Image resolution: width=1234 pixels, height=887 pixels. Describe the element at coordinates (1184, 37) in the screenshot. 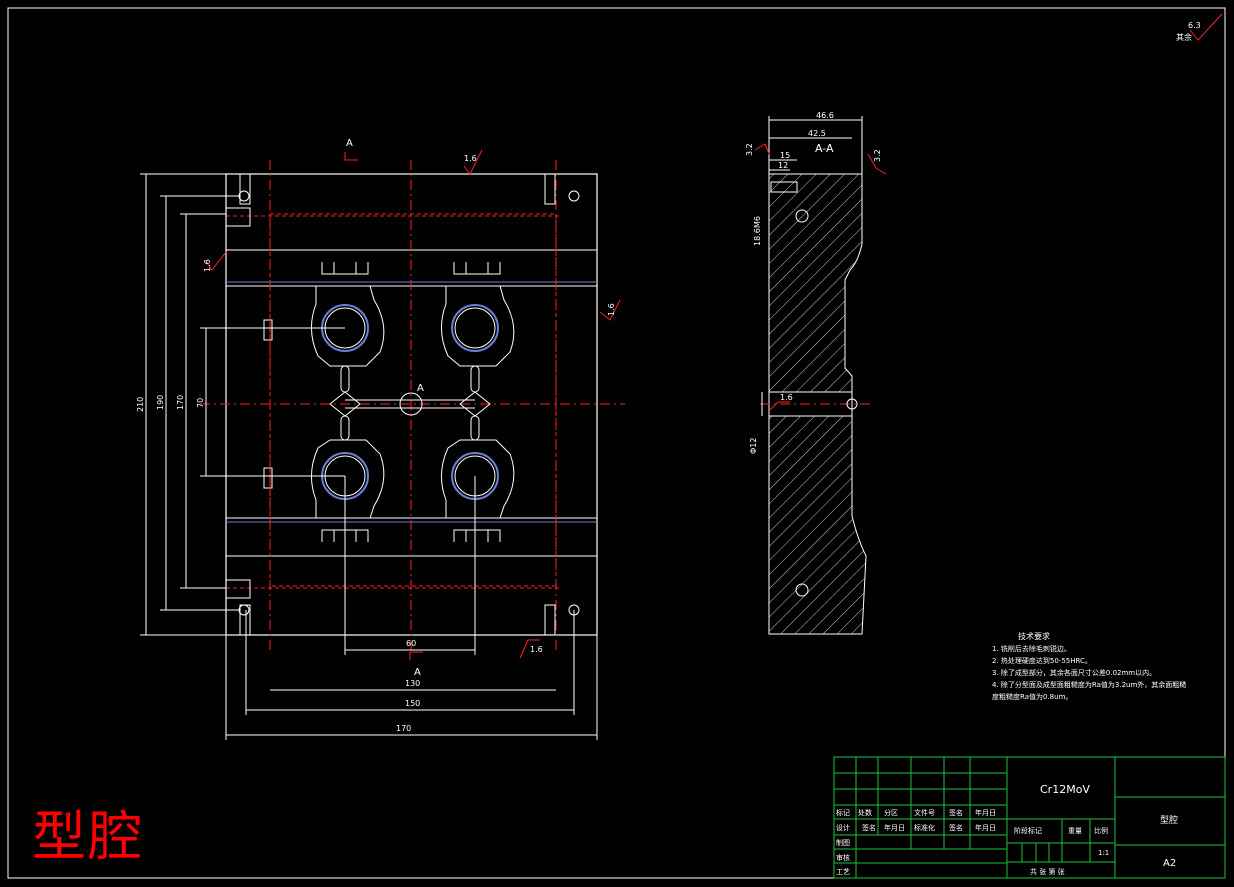

I see `svg-text: 其余` at that location.